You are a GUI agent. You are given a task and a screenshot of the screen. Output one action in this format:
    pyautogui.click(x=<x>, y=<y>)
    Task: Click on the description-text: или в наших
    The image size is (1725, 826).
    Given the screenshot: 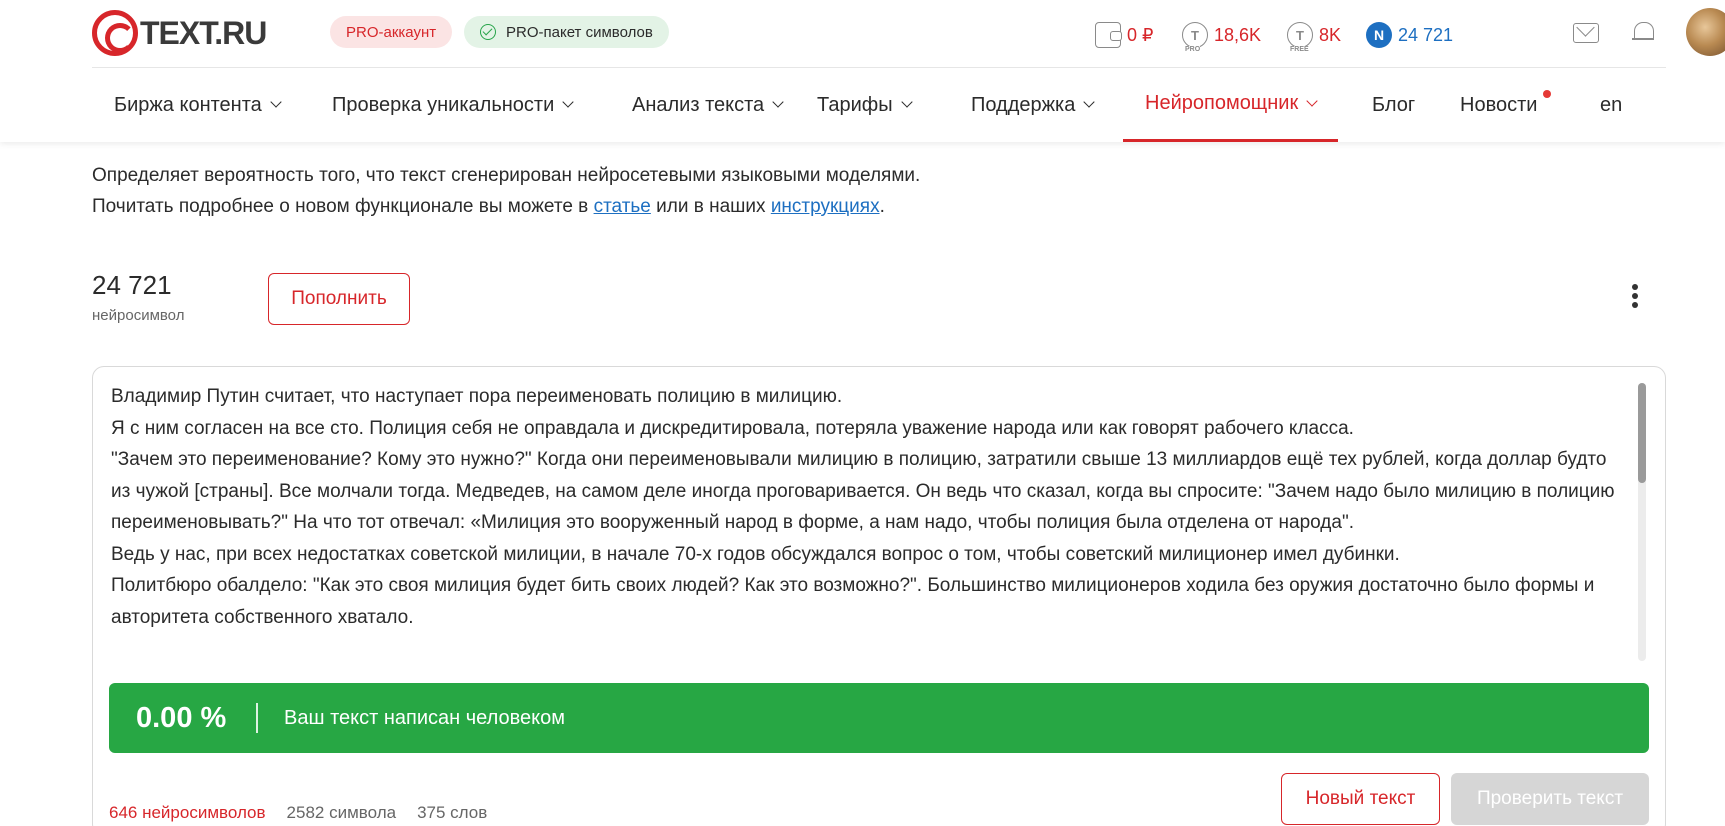 What is the action you would take?
    pyautogui.click(x=710, y=206)
    